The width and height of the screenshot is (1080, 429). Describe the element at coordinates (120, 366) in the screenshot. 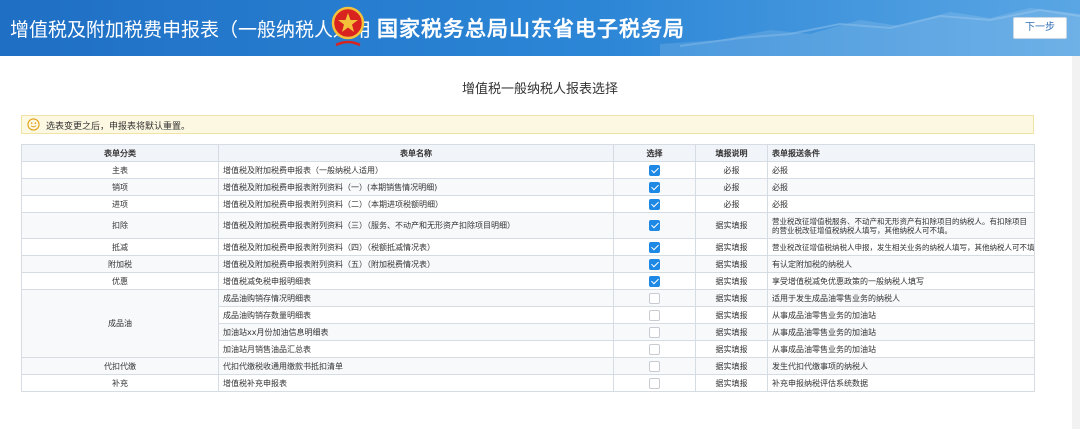

I see `row-category: 代扣代缴` at that location.